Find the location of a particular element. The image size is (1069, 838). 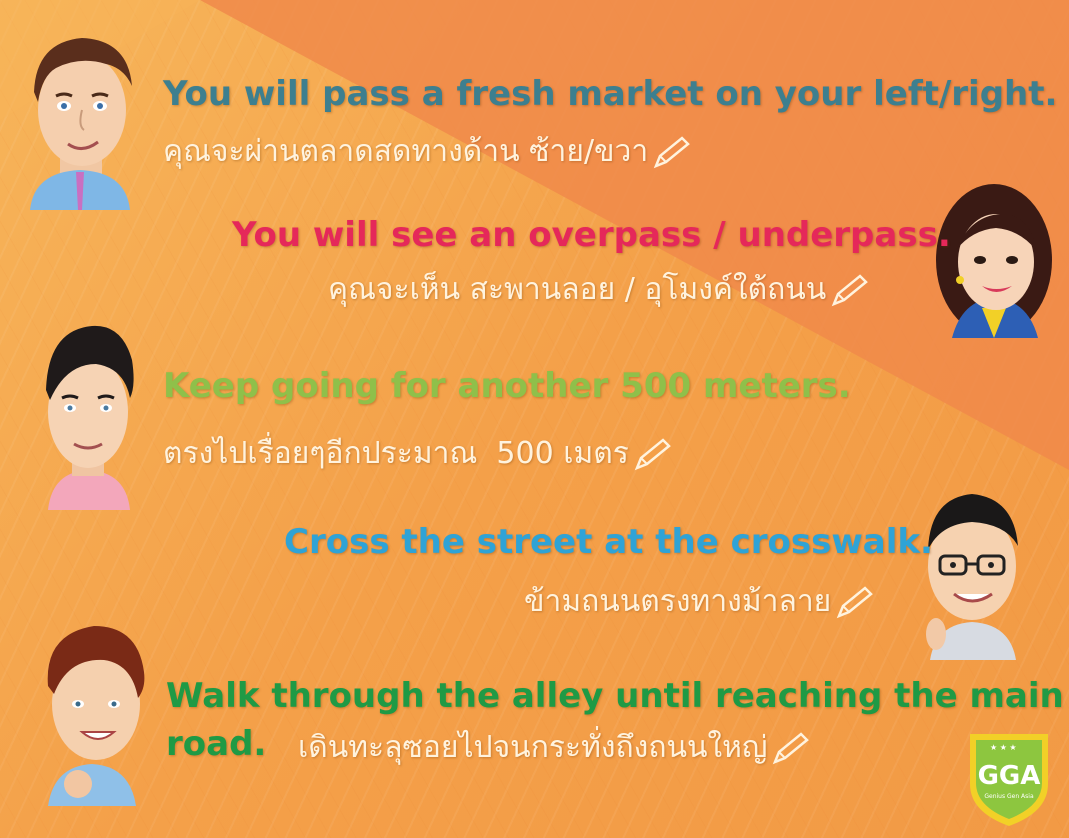

phrase-4-thai: ข้ามถนนตรงทางม้าลาย is located at coordinates (699, 601).